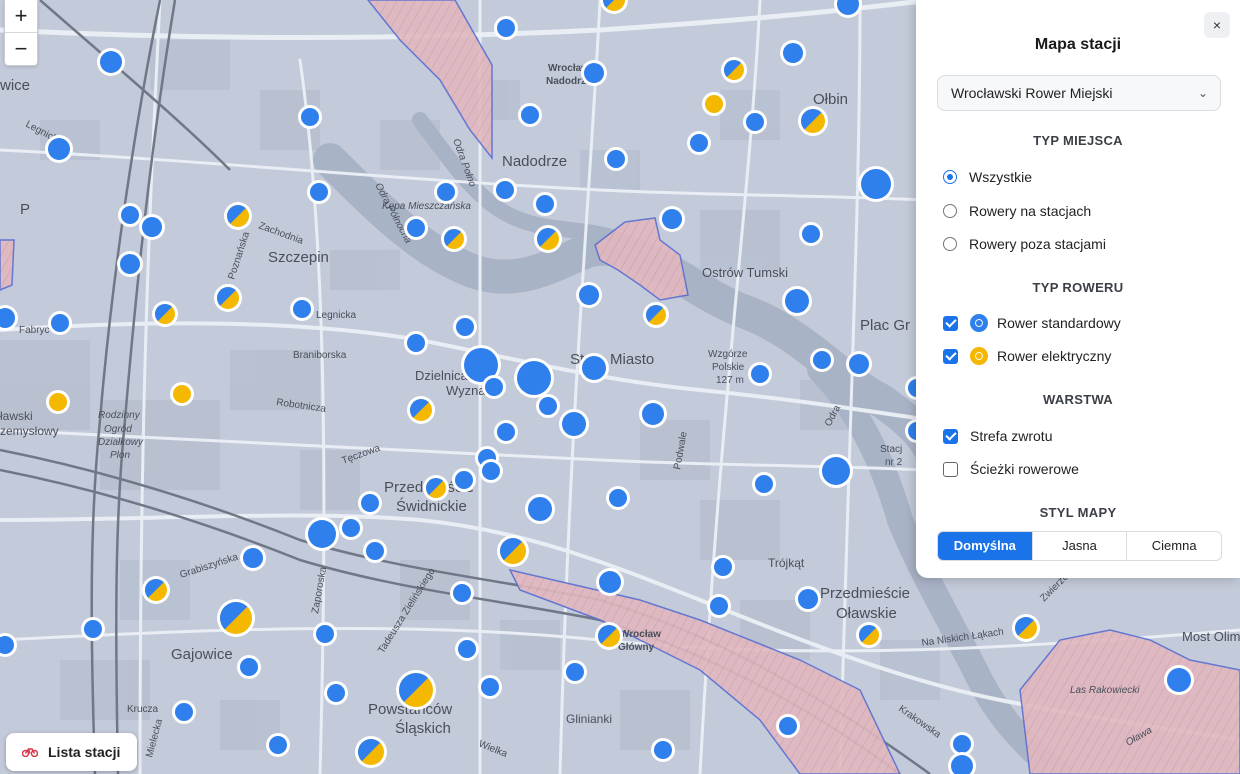 Image resolution: width=1240 pixels, height=774 pixels. I want to click on checkbox-bike-paths: Ścieżki rowerowe, so click(1011, 469).